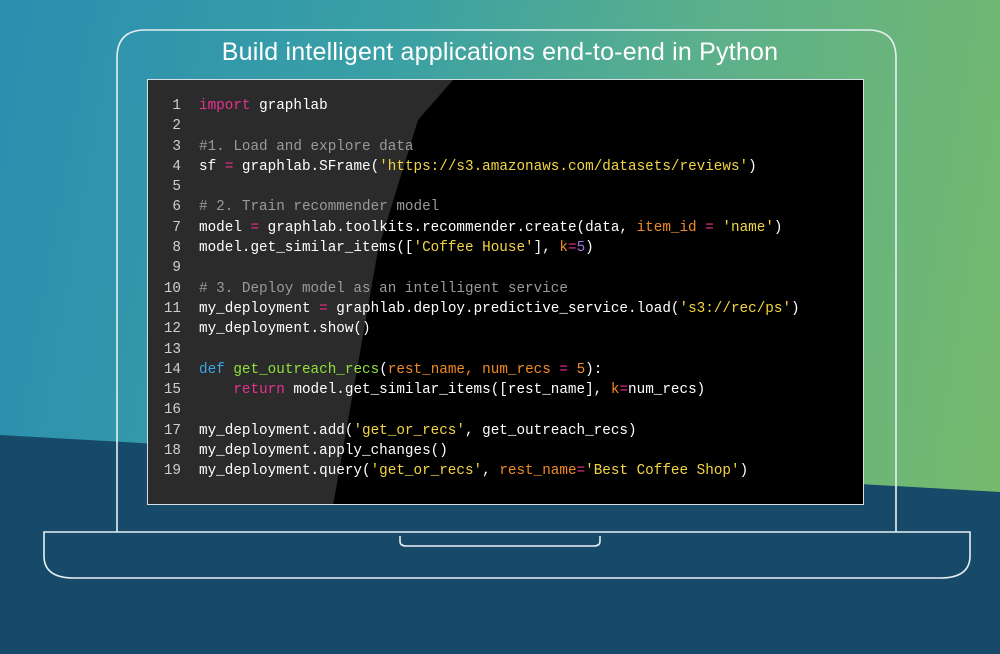 This screenshot has width=1000, height=654. Describe the element at coordinates (505, 106) in the screenshot. I see `code-line: 1 import graphlab` at that location.